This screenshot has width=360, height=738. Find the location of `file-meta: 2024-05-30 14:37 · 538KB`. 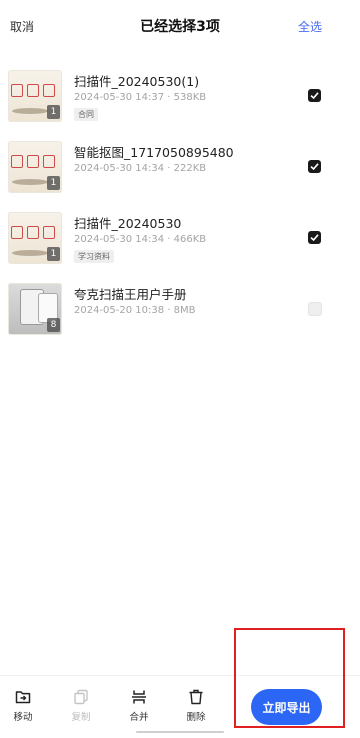

file-meta: 2024-05-30 14:37 · 538KB is located at coordinates (140, 97).